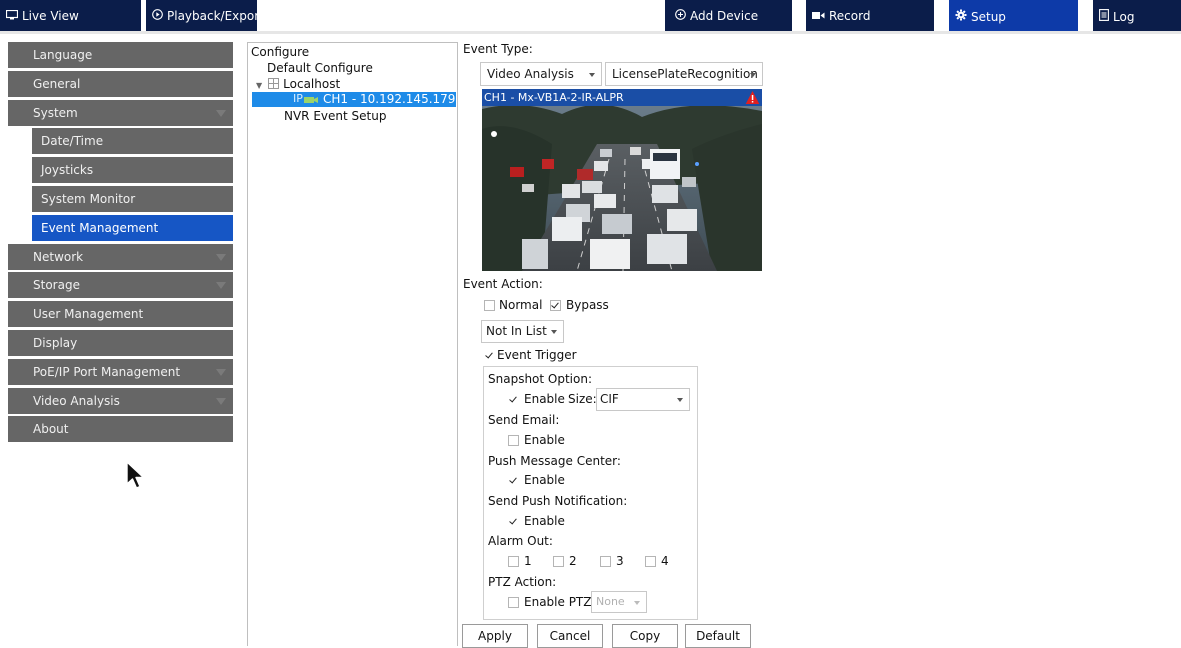 The height and width of the screenshot is (648, 1181). I want to click on menu-item-joysticks: Joysticks, so click(132, 170).